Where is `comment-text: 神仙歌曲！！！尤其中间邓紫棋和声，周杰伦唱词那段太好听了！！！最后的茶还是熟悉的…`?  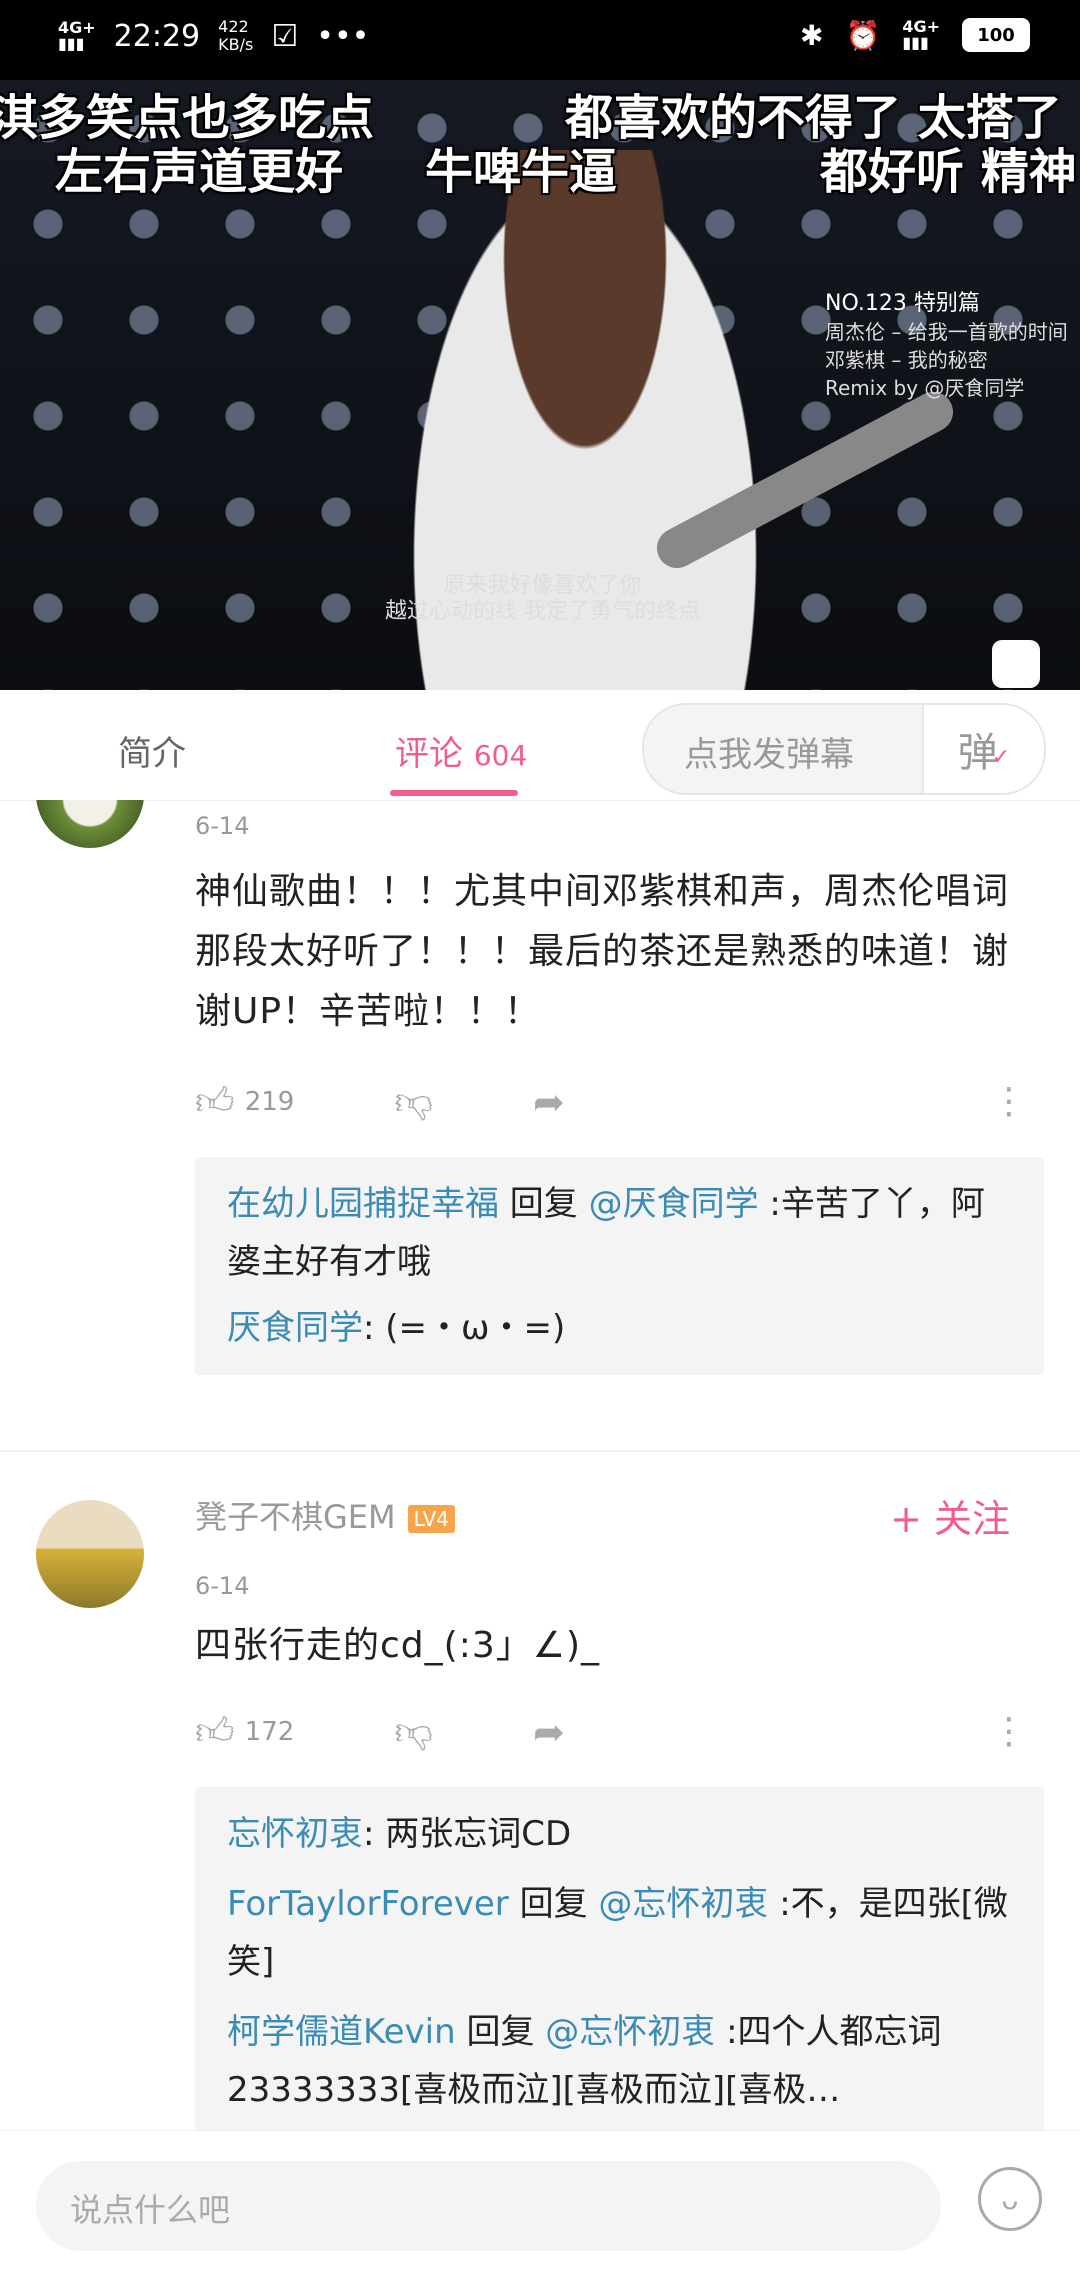
comment-text: 神仙歌曲！！！尤其中间邓紫棋和声，周杰伦唱词那段太好听了！！！最后的茶还是熟悉的… is located at coordinates (602, 951).